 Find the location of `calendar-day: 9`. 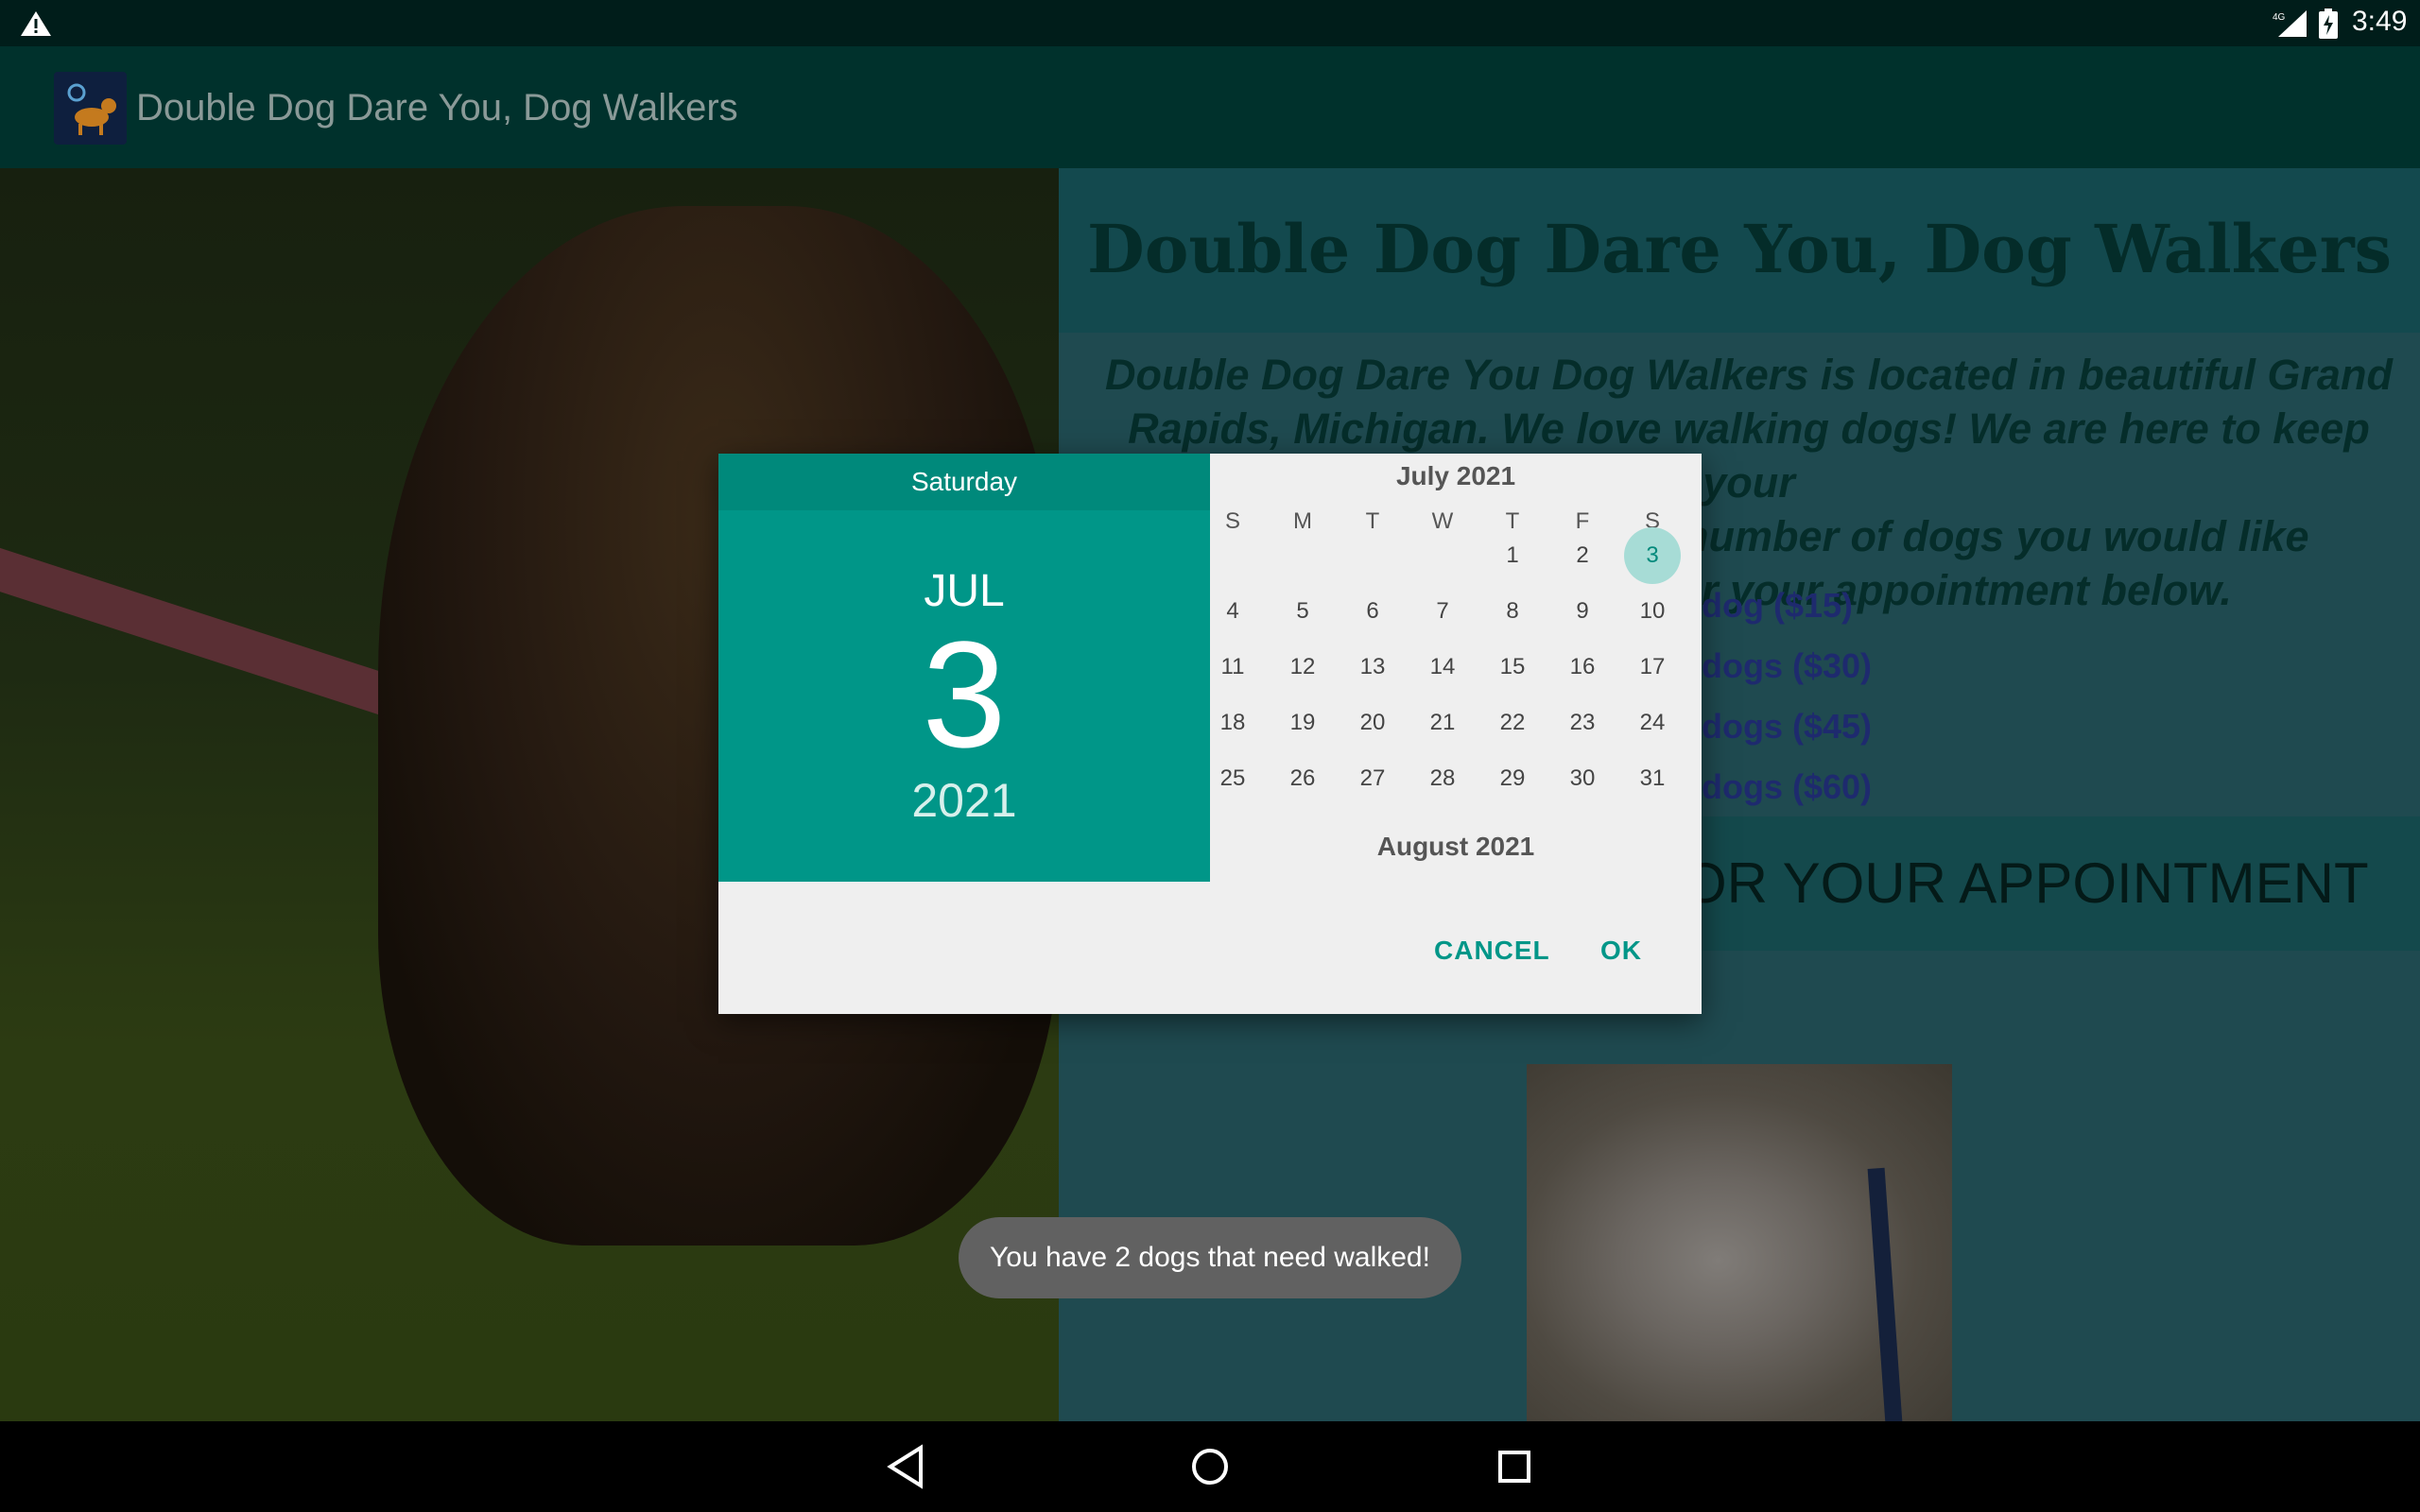

calendar-day: 9 is located at coordinates (1582, 611).